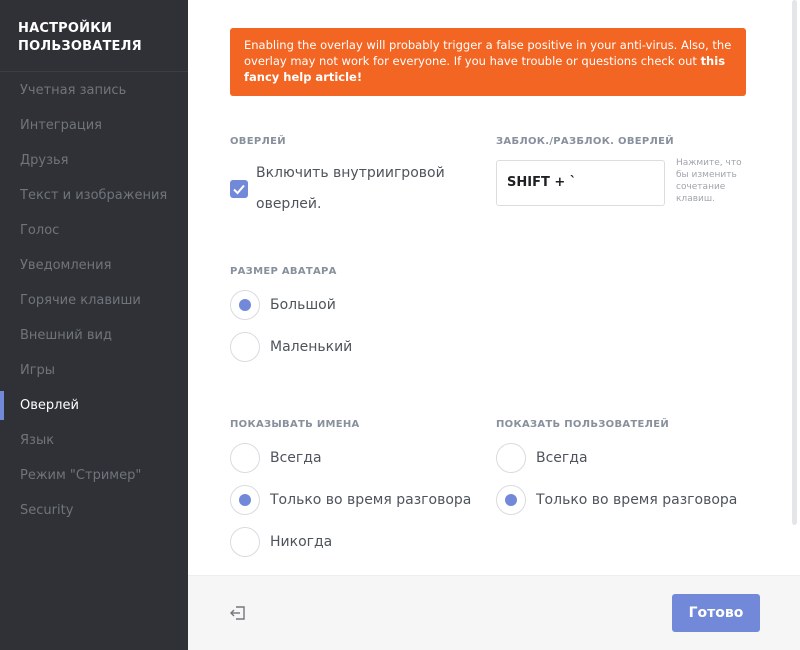 This screenshot has height=650, width=800. Describe the element at coordinates (94, 440) in the screenshot. I see `sidebar-item-language: Язык` at that location.